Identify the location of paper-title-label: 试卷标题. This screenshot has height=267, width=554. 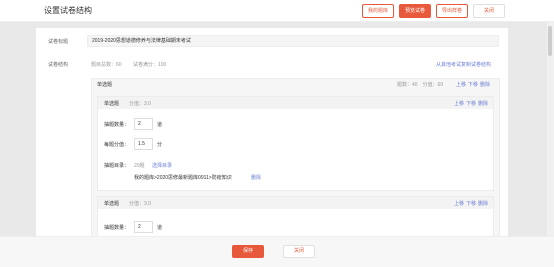
(58, 42).